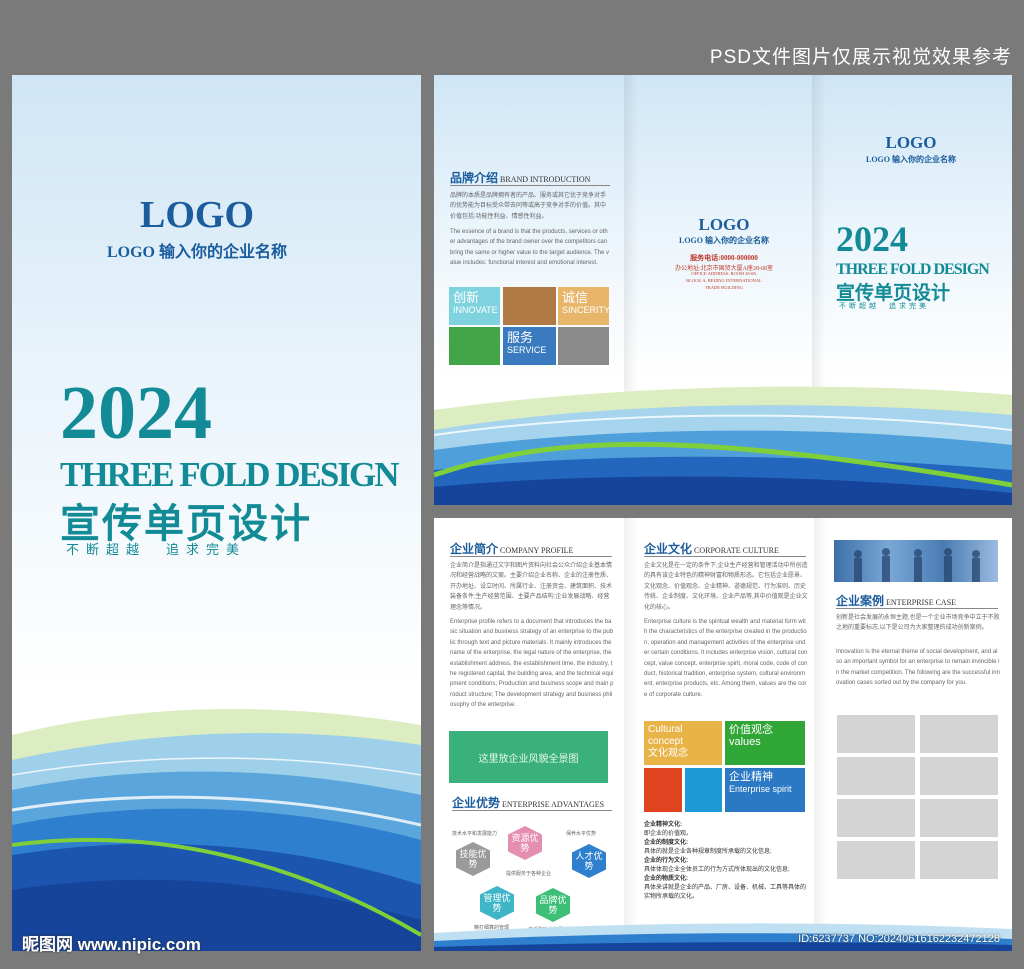 This screenshot has width=1024, height=969. I want to click on culture-point-title: 企业精神文化:, so click(663, 825).